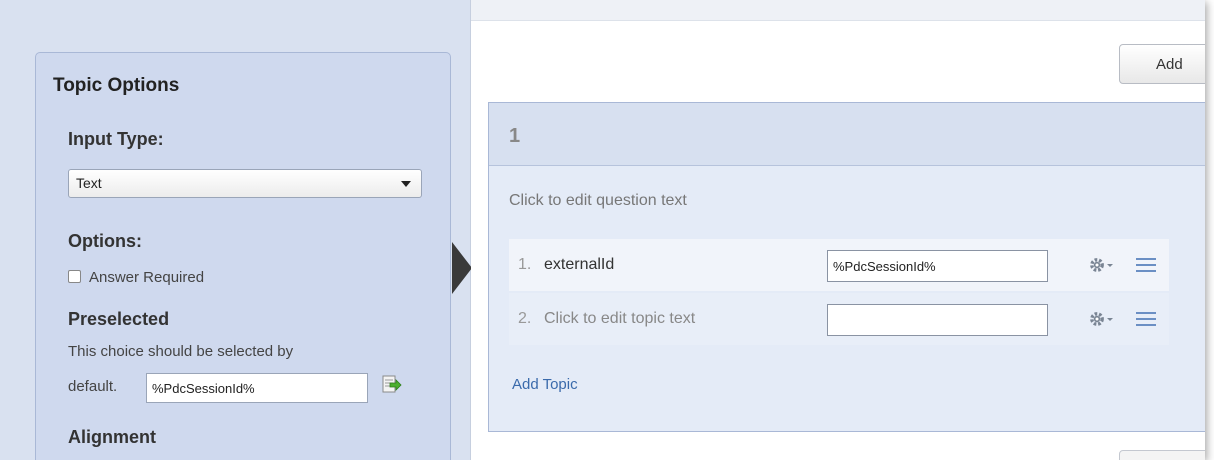  I want to click on add-topic-link: Add Topic, so click(545, 384).